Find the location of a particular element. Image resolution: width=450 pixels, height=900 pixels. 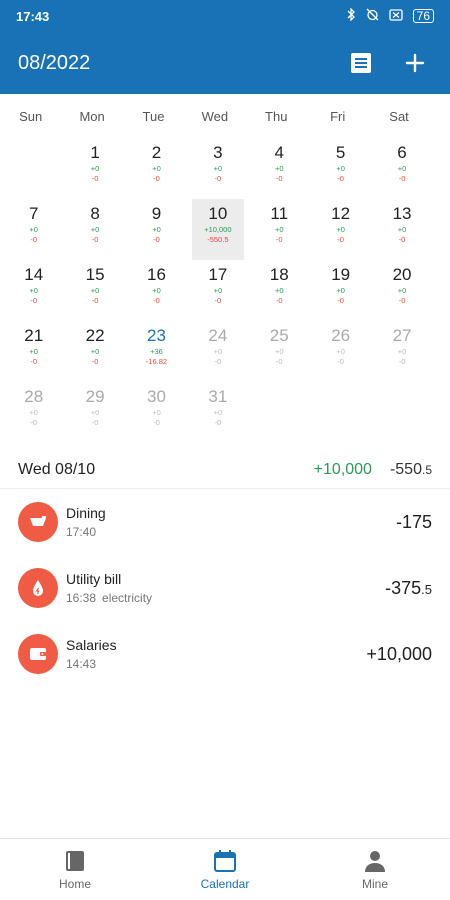

calendar-day: 4 +0 -0 is located at coordinates (279, 168).